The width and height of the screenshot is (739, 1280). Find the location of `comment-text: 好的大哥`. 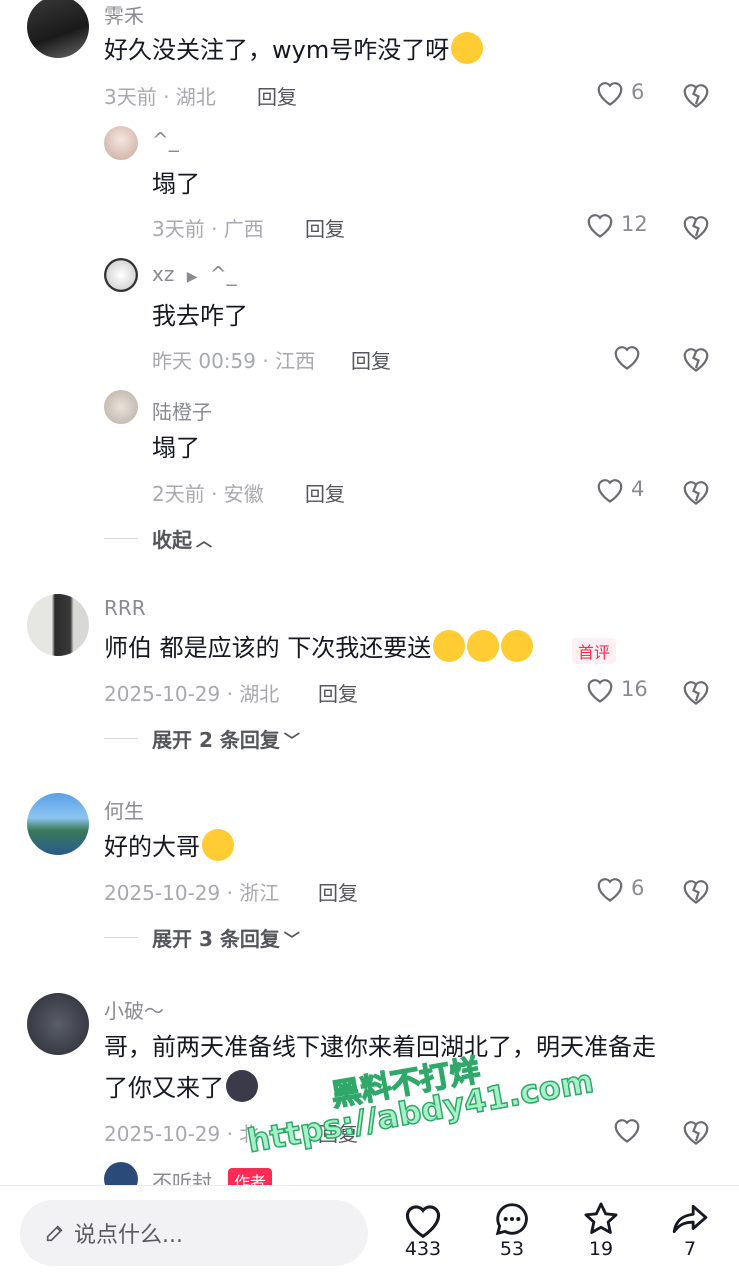

comment-text: 好的大哥 is located at coordinates (169, 847).